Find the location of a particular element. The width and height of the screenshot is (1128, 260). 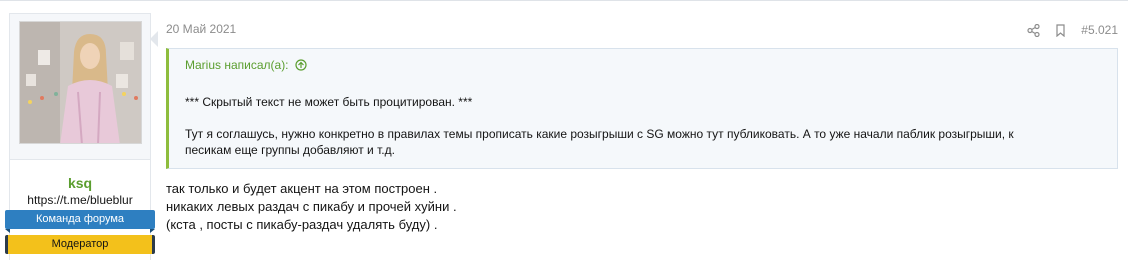

user-arrow is located at coordinates (154, 39).